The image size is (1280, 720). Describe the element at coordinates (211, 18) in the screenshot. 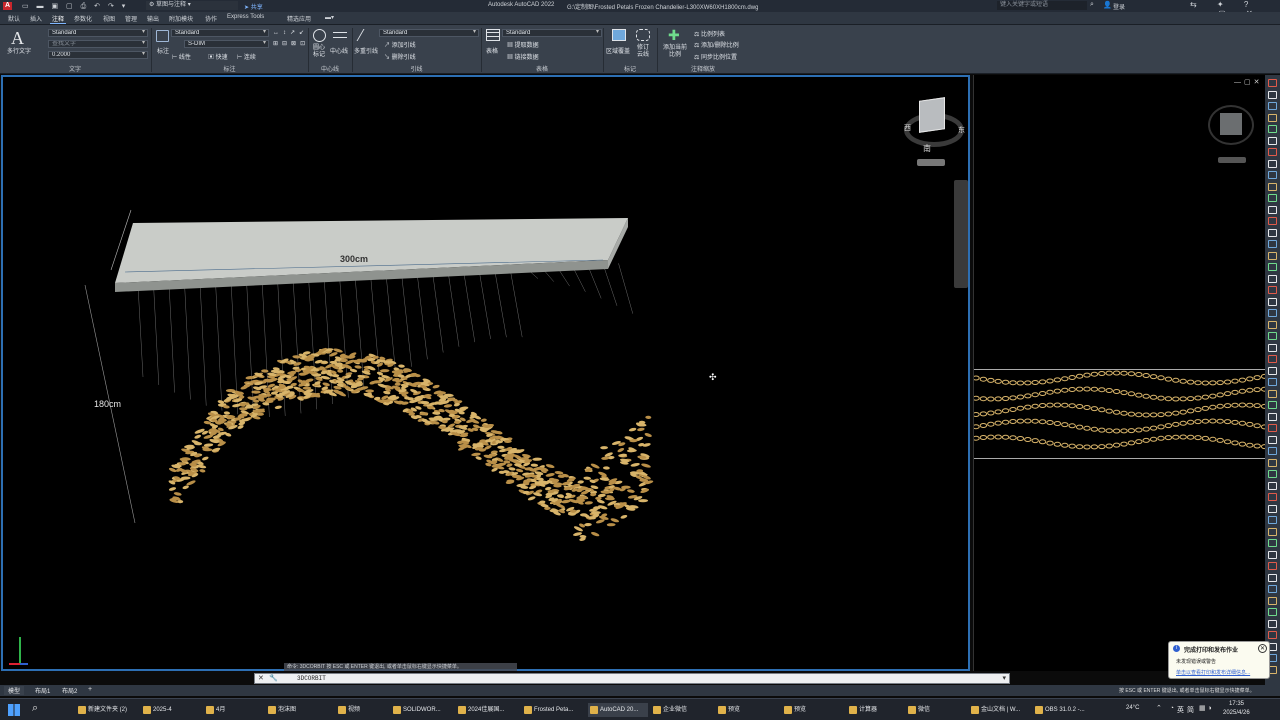

I see `tab-8: 协作` at that location.